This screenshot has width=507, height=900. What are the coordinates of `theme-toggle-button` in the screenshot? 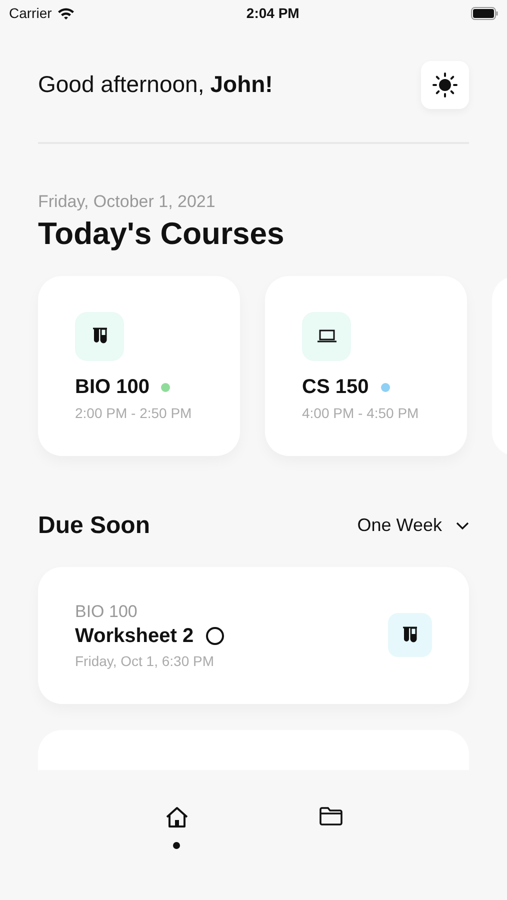 It's located at (445, 84).